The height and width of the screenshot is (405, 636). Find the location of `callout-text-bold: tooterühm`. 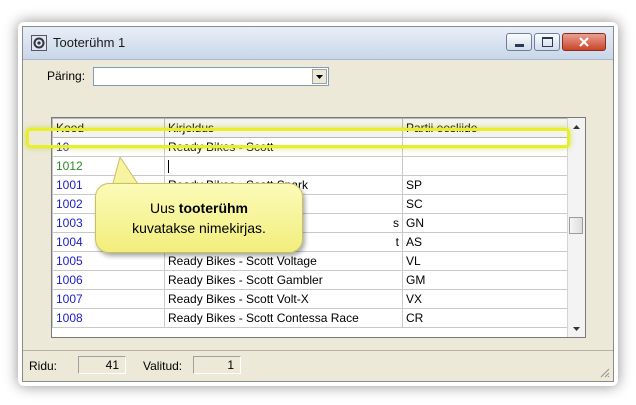

callout-text-bold: tooterühm is located at coordinates (213, 208).